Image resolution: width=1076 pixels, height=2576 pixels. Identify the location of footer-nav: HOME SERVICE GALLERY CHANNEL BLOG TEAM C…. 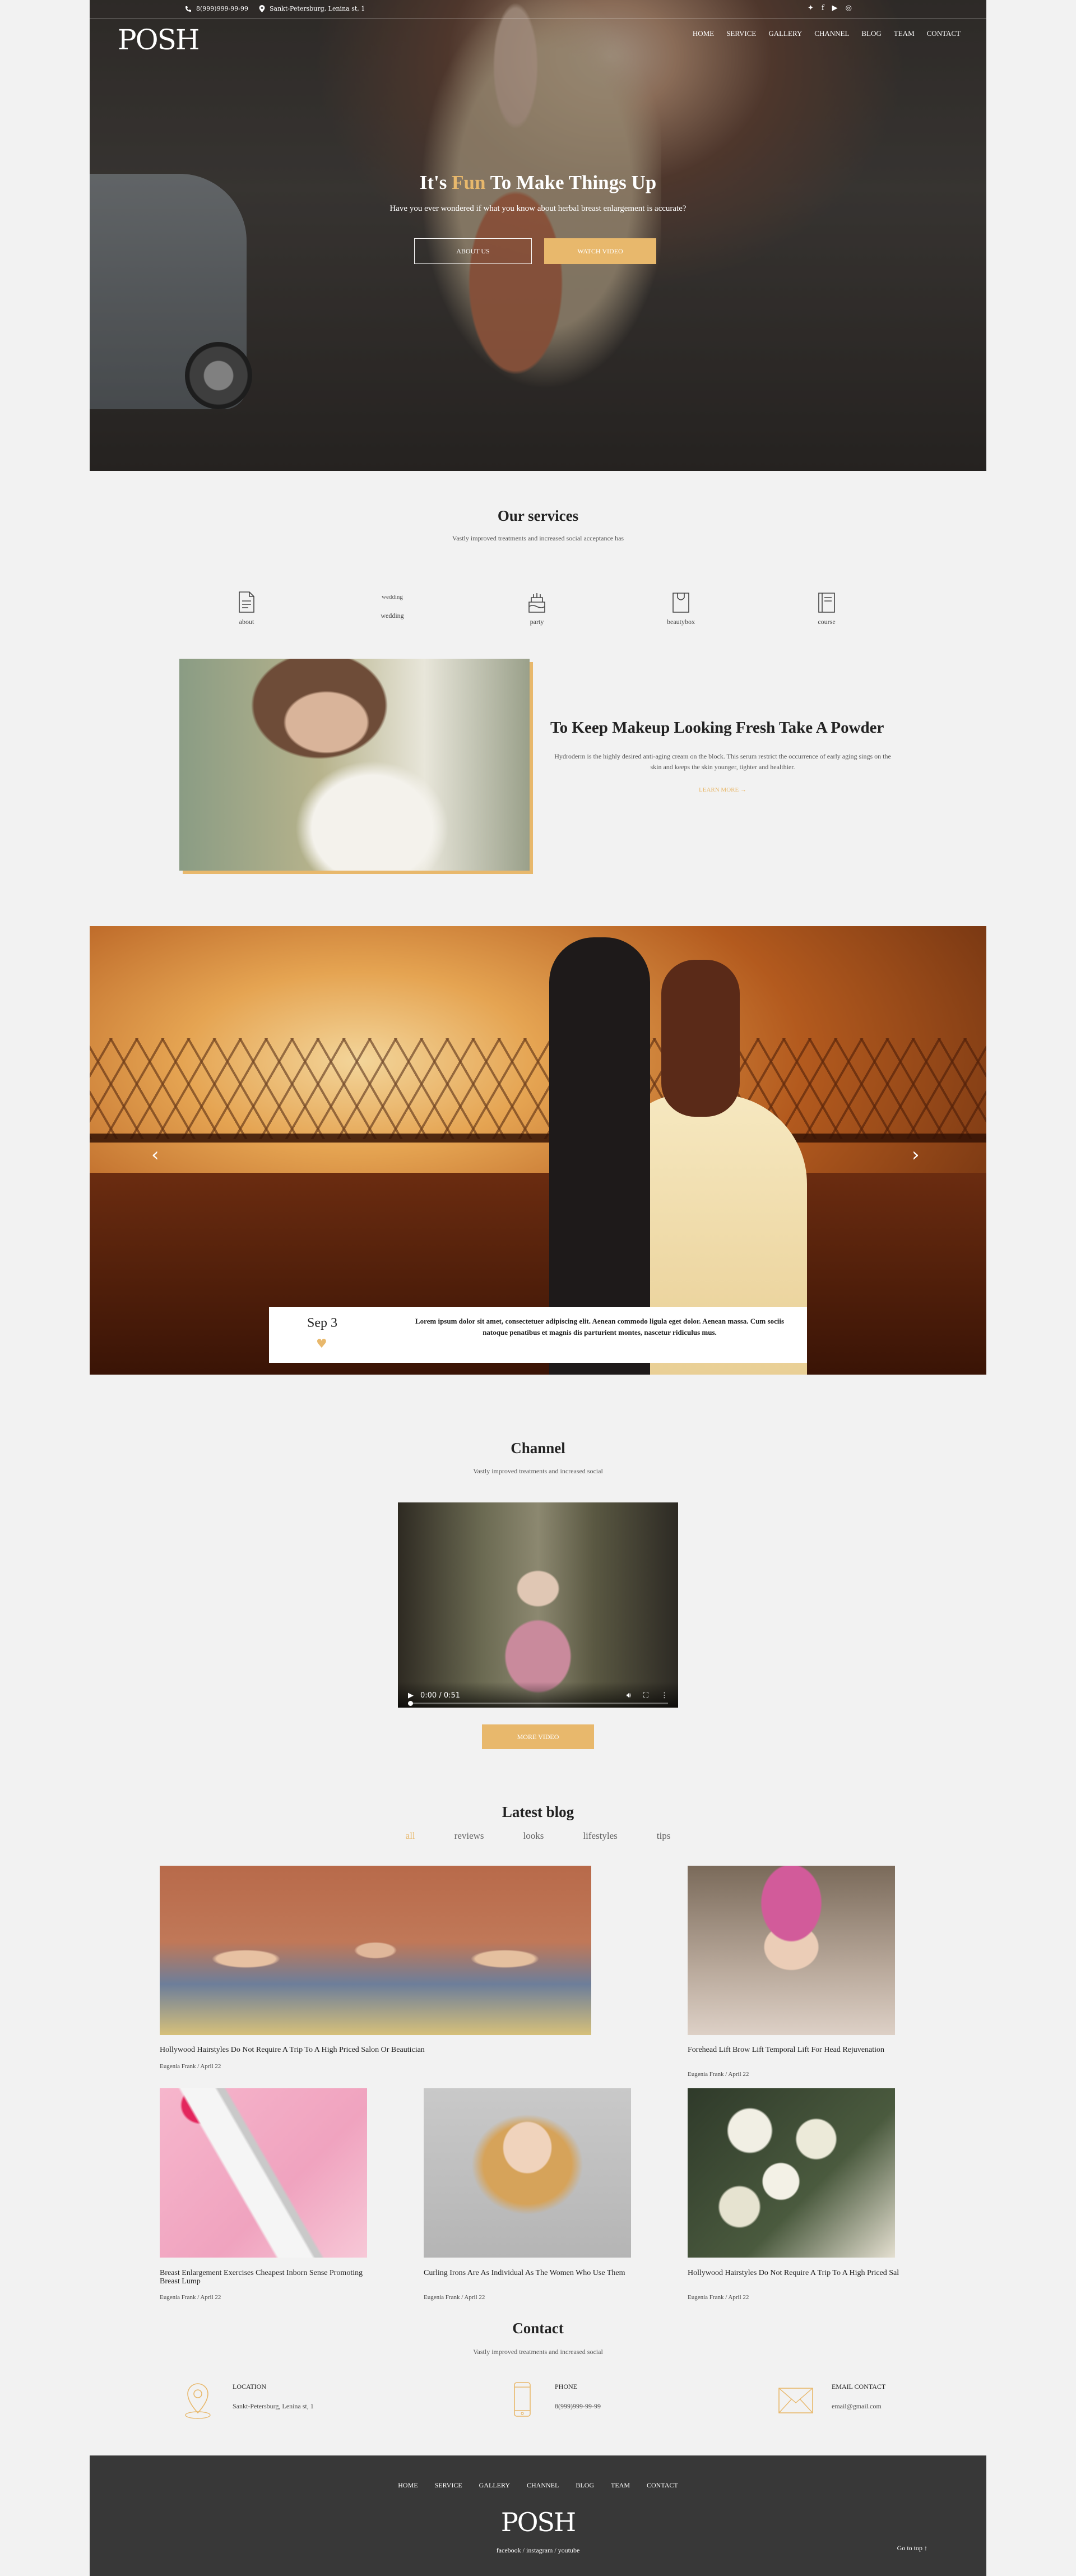
(538, 2485).